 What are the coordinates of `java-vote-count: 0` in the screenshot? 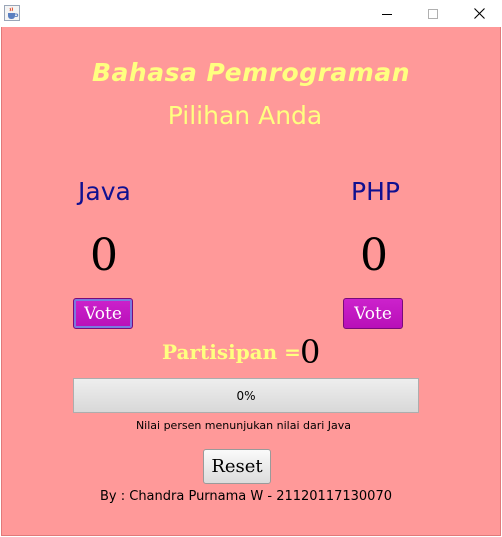 It's located at (104, 255).